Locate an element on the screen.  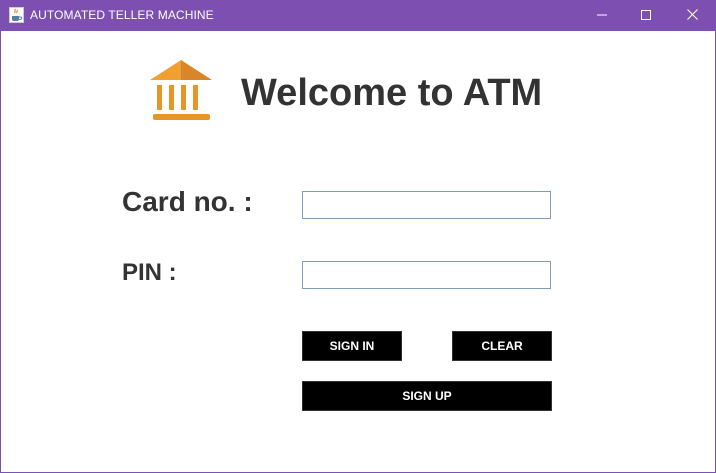
maximize-icon is located at coordinates (646, 16).